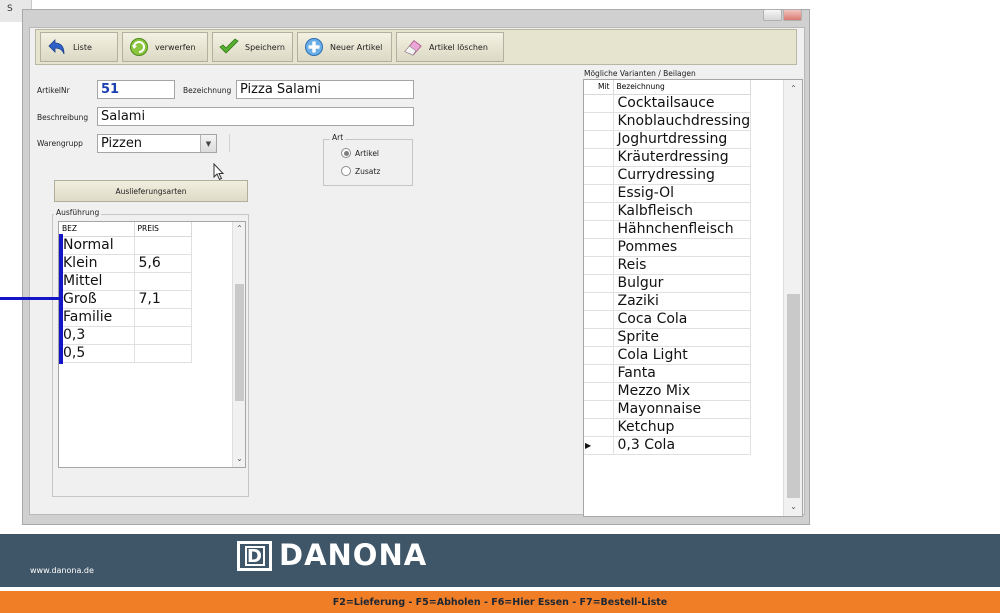 This screenshot has height=613, width=1000. I want to click on variant-name: Pommes, so click(682, 247).